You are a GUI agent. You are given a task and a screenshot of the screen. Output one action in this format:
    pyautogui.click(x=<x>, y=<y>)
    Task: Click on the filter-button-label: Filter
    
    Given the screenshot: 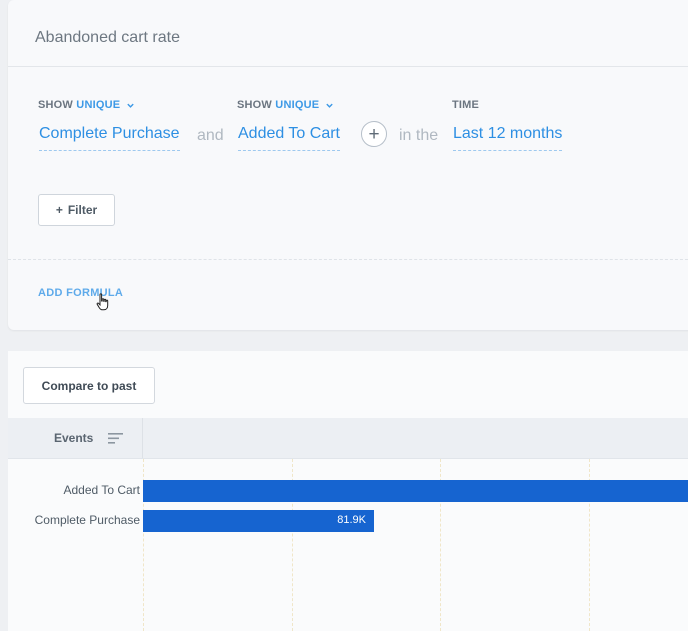 What is the action you would take?
    pyautogui.click(x=82, y=210)
    